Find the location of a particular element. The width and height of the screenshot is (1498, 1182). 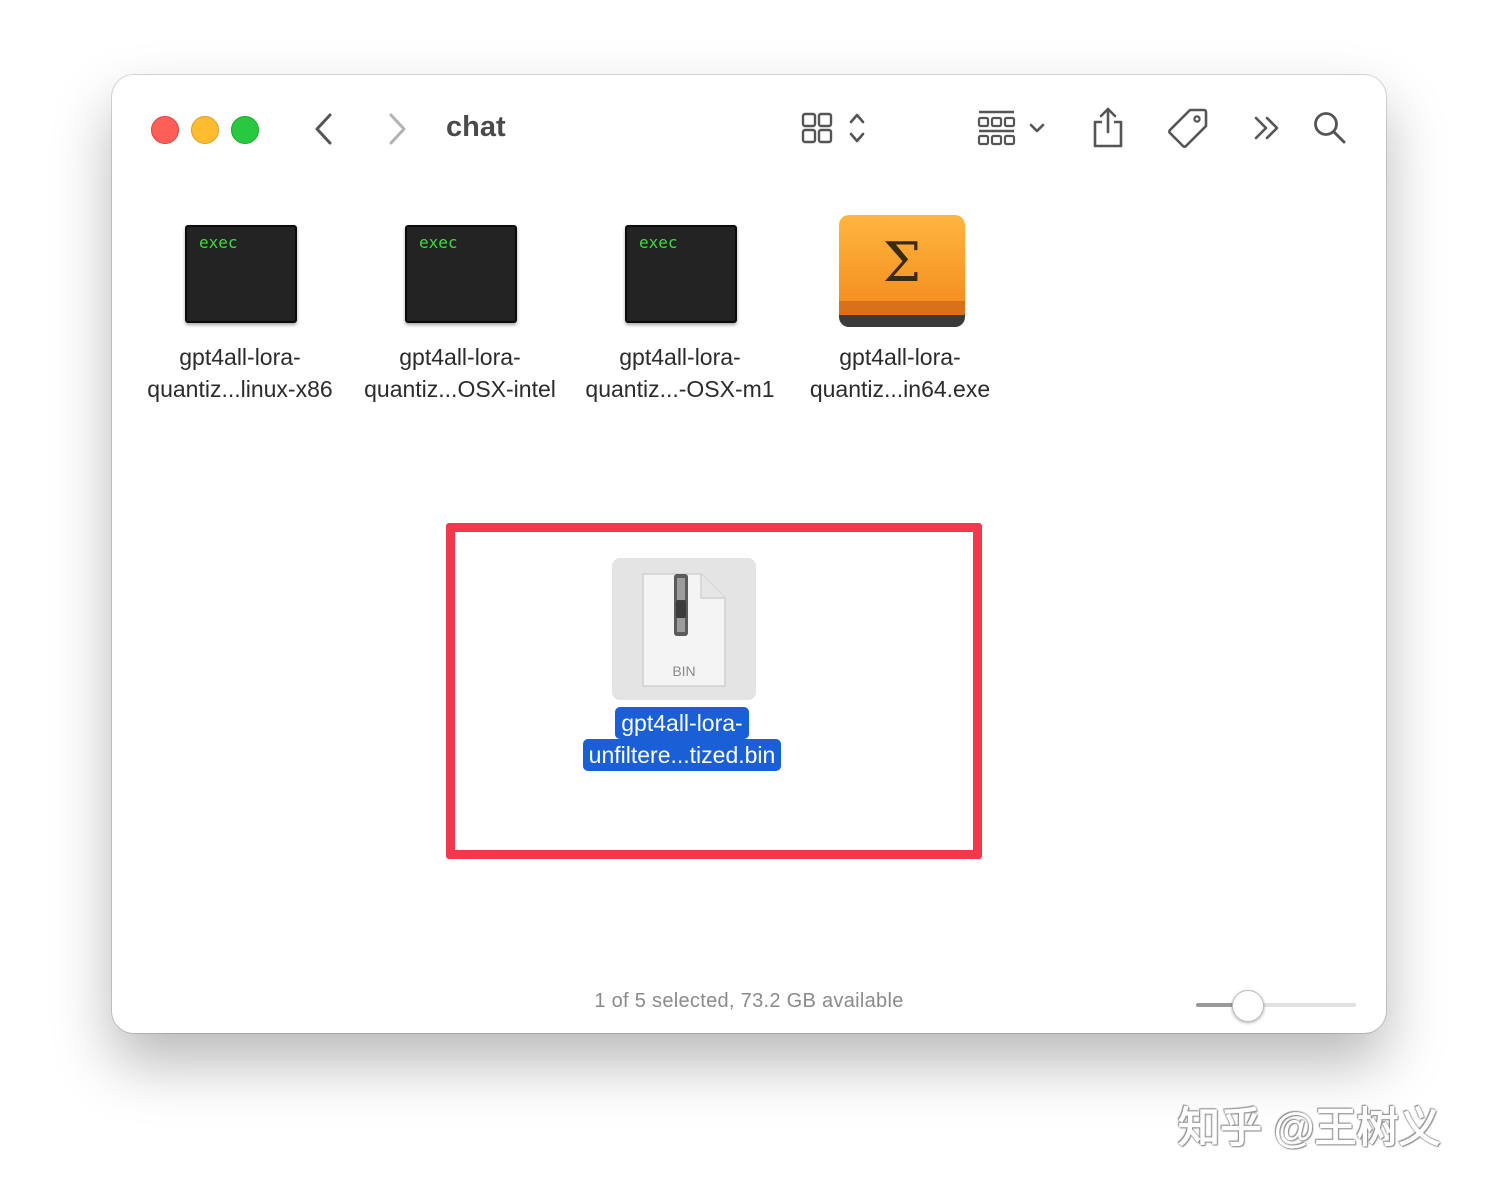

file-name: gpt4all-lora- quantiz...OSX-intel is located at coordinates (460, 373).